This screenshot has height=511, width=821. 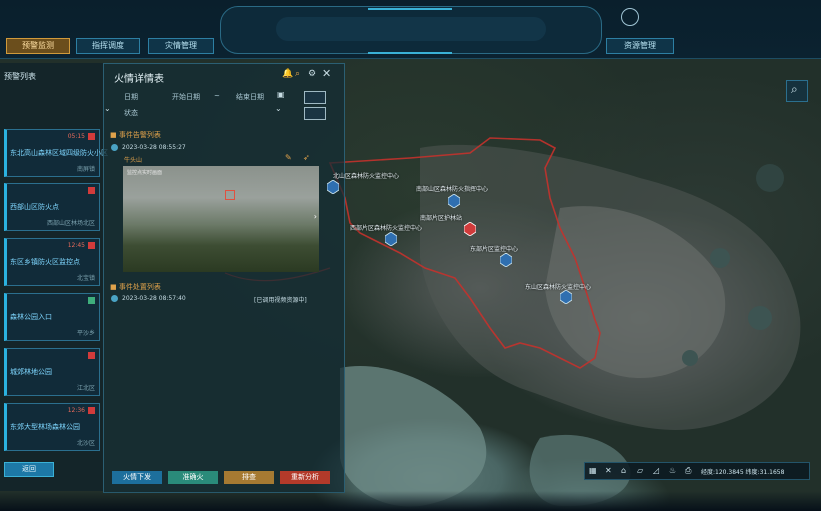 I want to click on header-title-frame, so click(x=411, y=30).